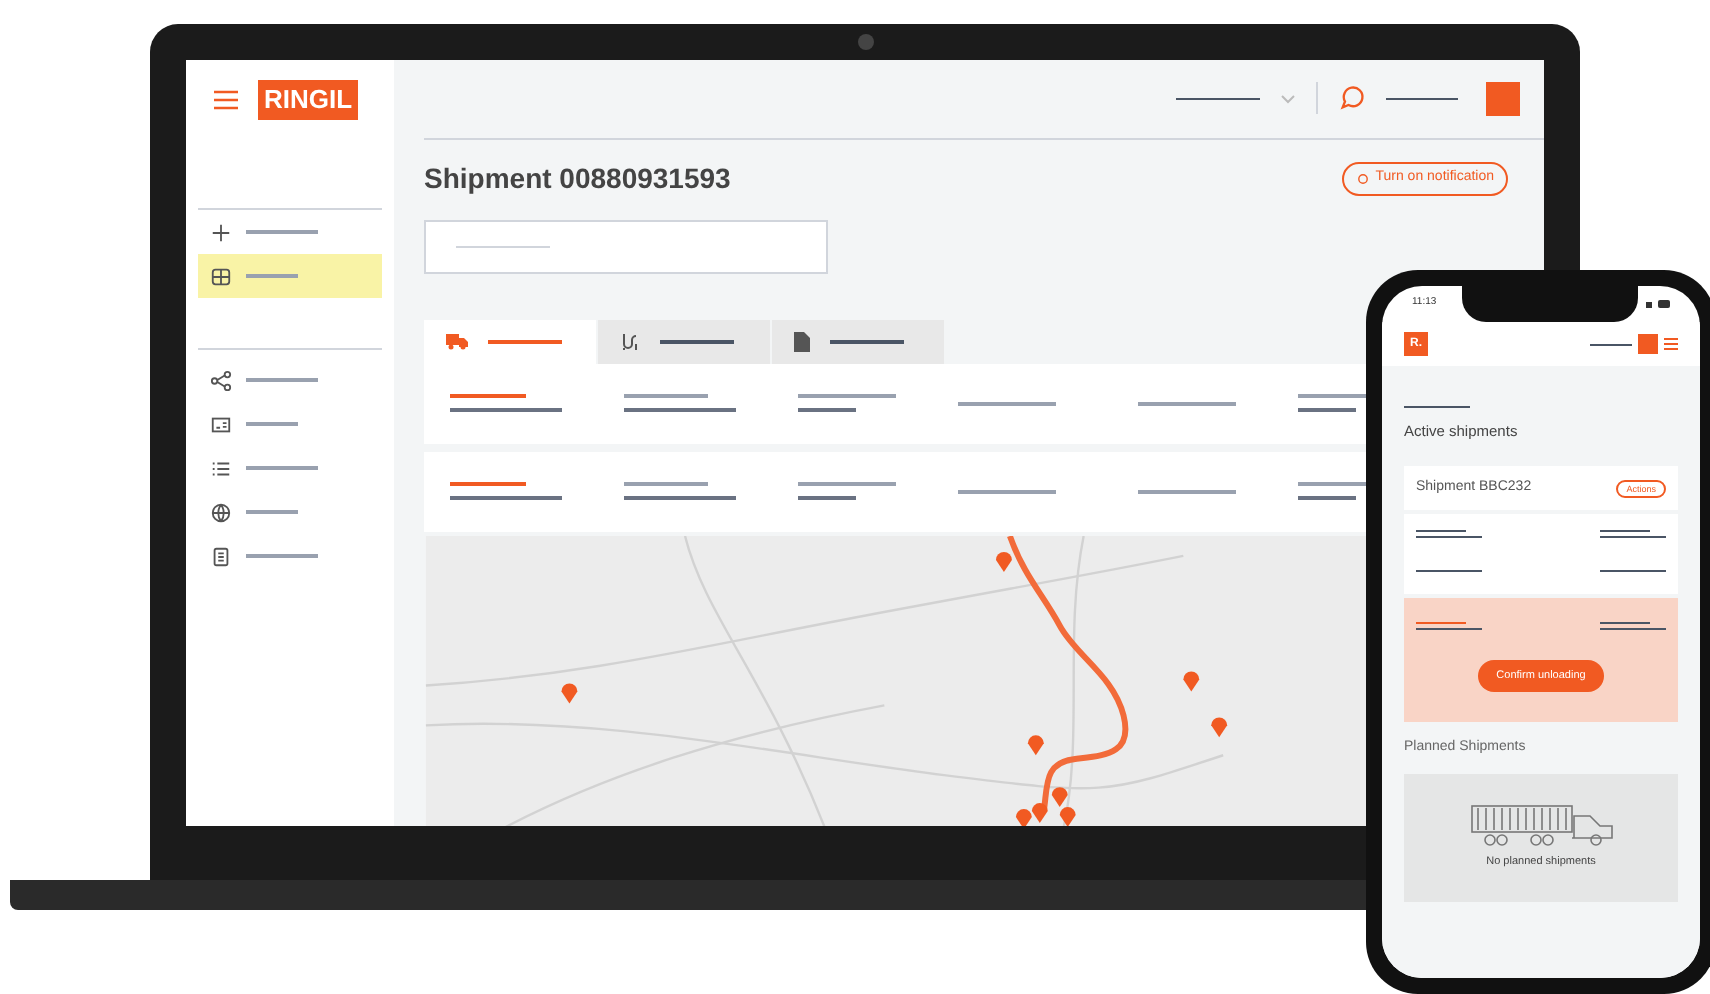 Image resolution: width=1710 pixels, height=994 pixels. I want to click on sidebar-item, so click(290, 276).